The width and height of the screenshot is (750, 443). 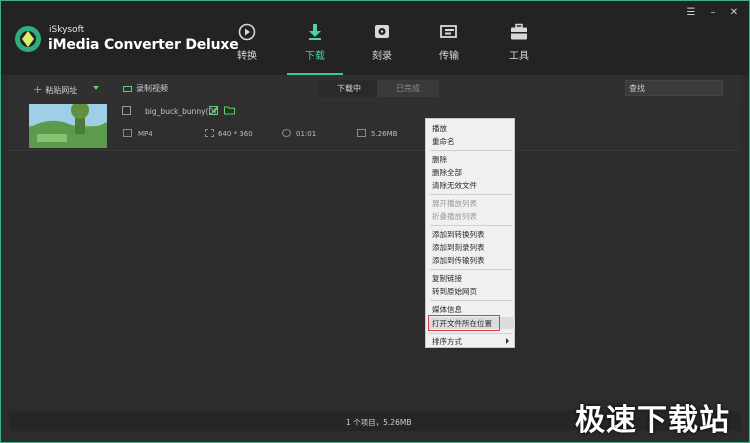 What do you see at coordinates (439, 128) in the screenshot?
I see `menu-item-play: 播放` at bounding box center [439, 128].